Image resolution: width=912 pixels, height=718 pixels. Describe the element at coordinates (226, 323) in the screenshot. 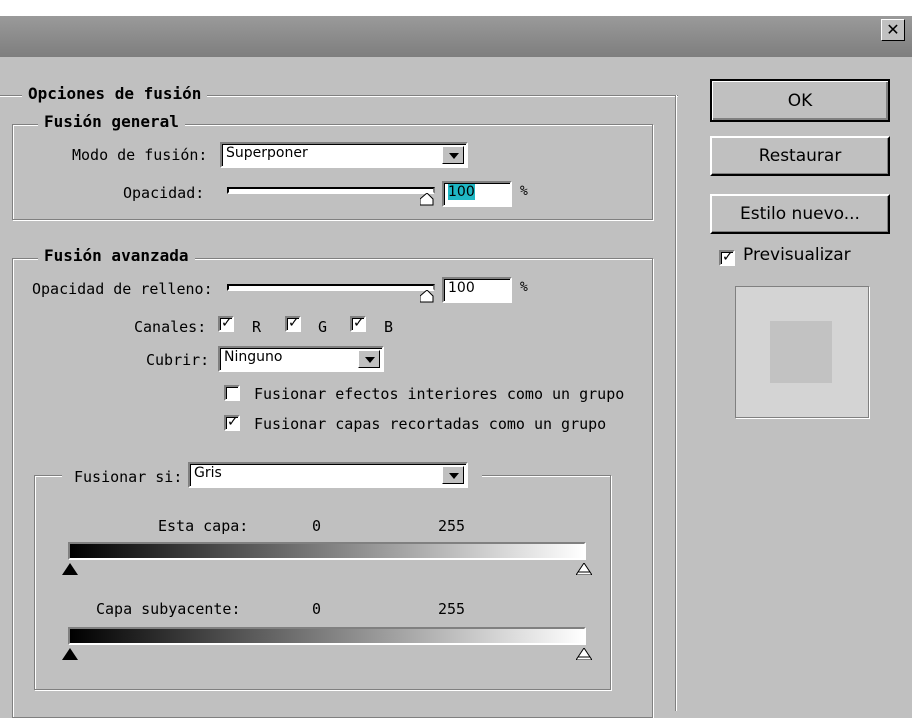

I see `channel-r-checkbox: ✓` at that location.